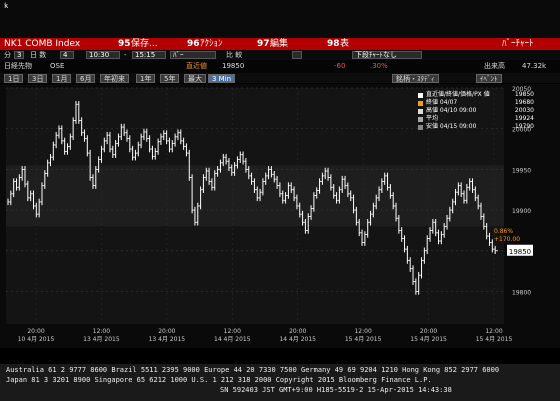 Image resolution: width=560 pixels, height=401 pixels. I want to click on menu-edit-num: 97, so click(263, 44).